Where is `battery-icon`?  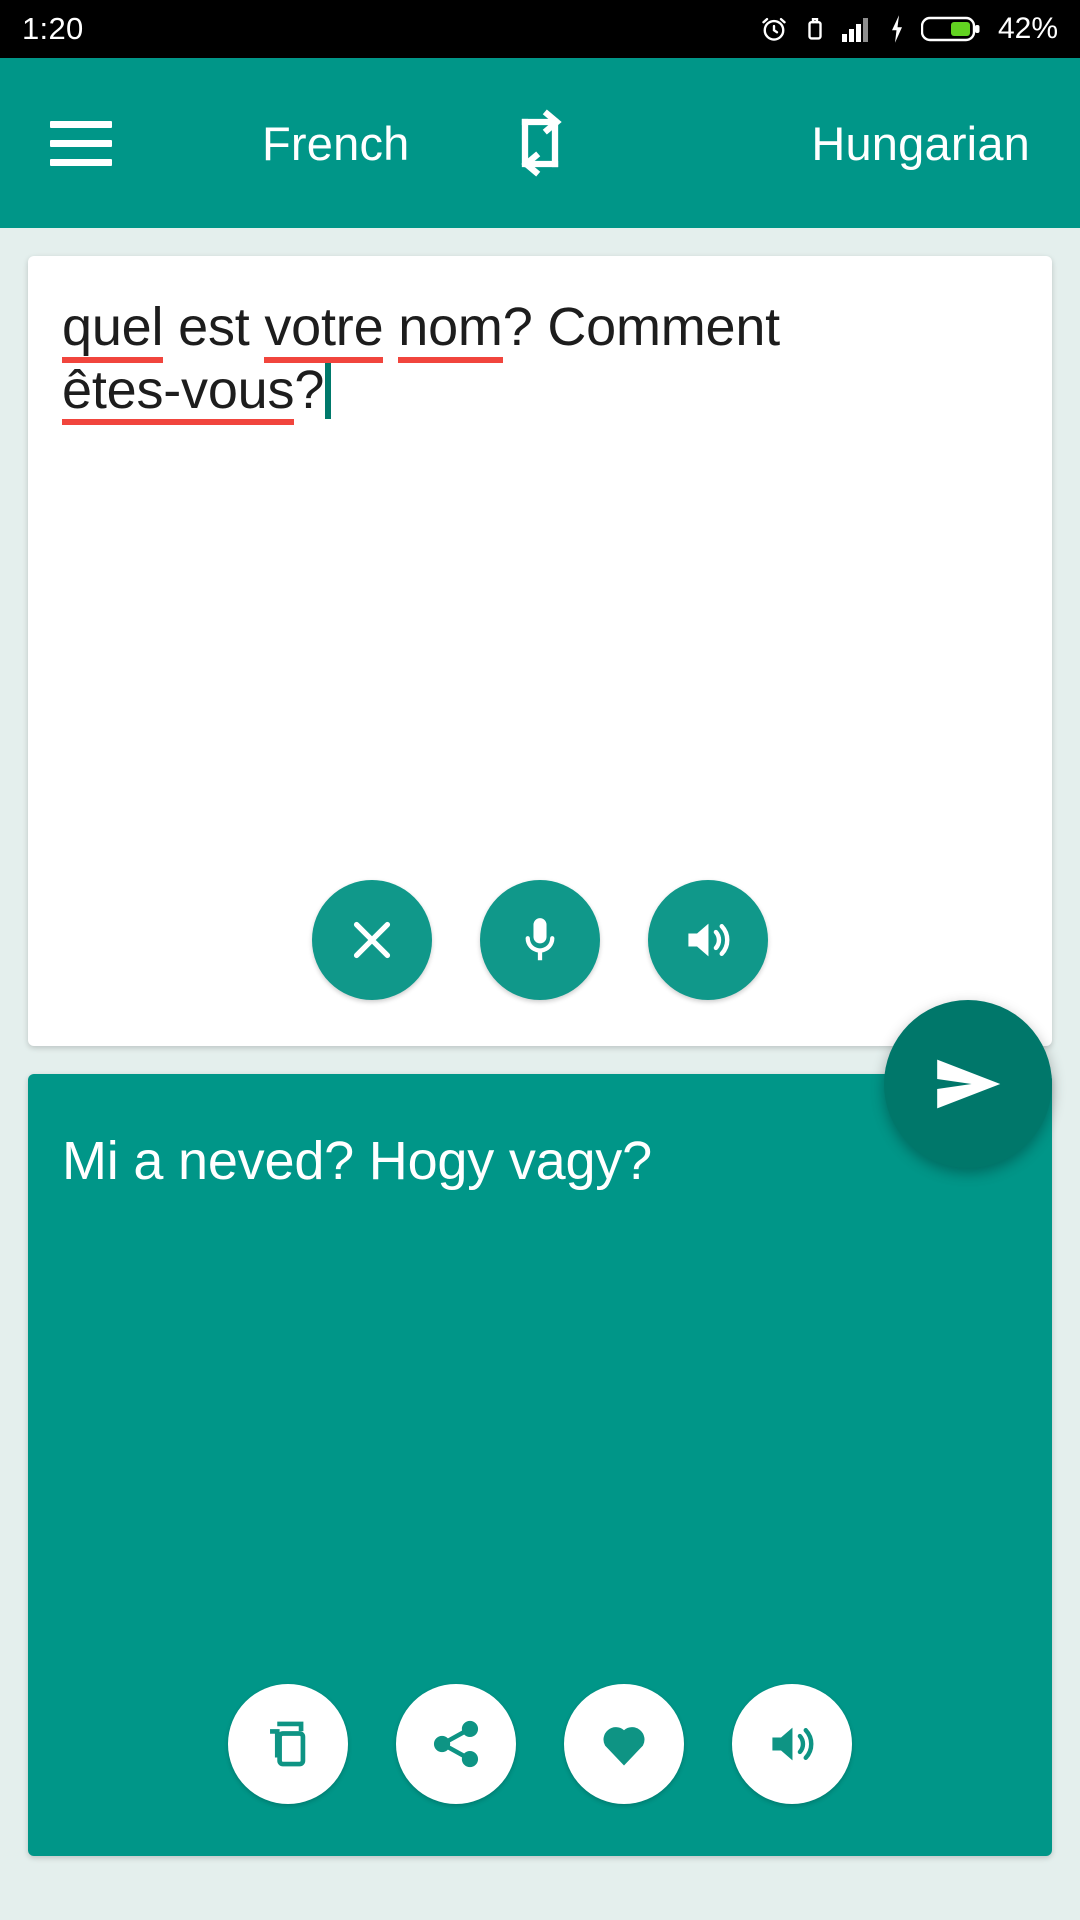
battery-icon is located at coordinates (950, 29).